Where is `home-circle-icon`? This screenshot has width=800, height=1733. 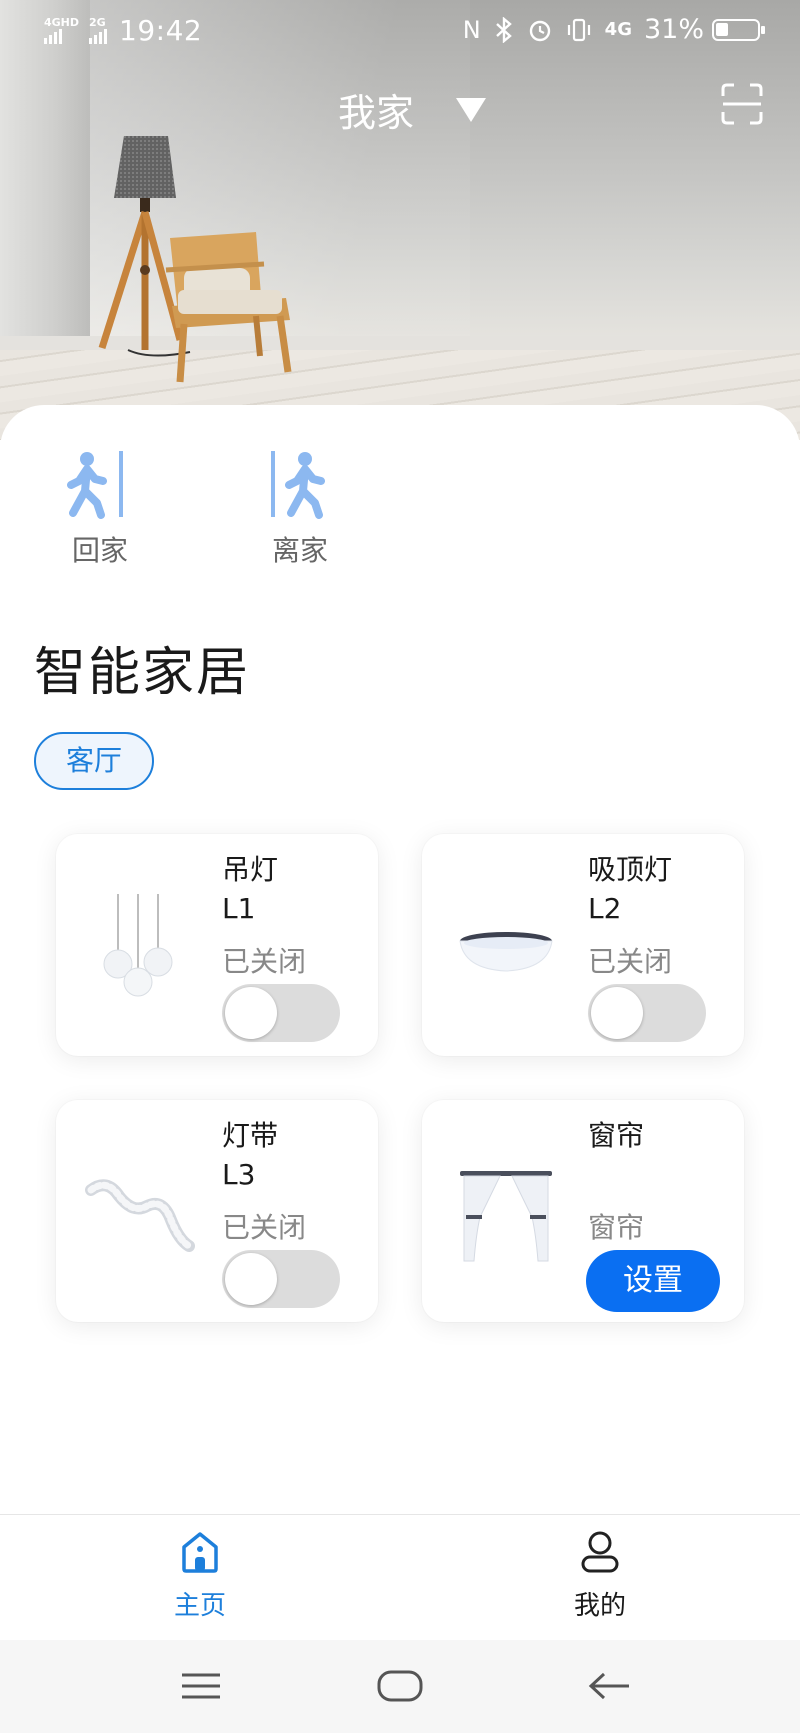 home-circle-icon is located at coordinates (400, 1686).